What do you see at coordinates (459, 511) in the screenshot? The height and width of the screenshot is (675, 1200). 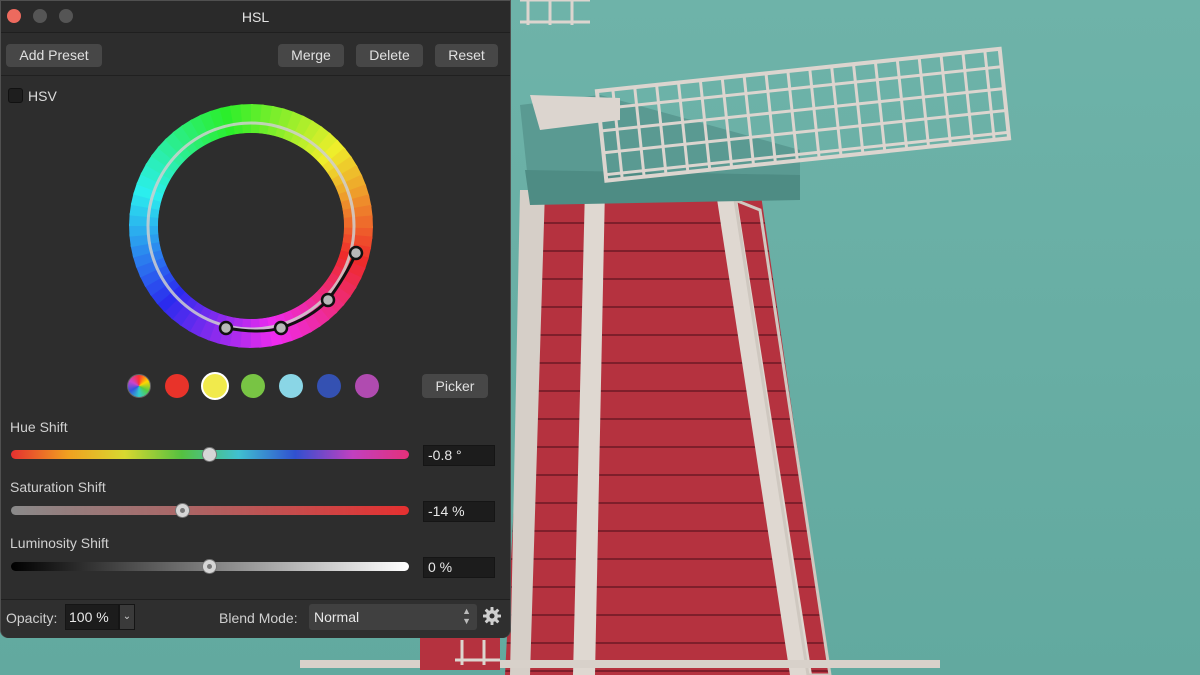 I see `saturation-shift-value: -14 %` at bounding box center [459, 511].